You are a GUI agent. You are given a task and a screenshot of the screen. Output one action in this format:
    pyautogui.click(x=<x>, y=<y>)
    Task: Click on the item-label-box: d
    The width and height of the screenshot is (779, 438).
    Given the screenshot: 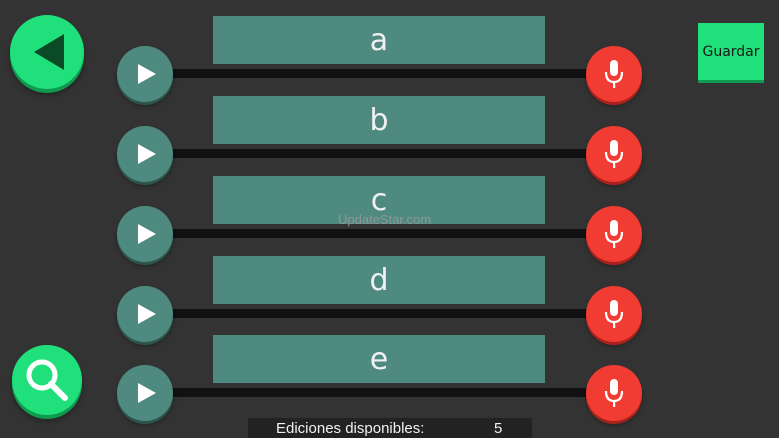 What is the action you would take?
    pyautogui.click(x=379, y=280)
    